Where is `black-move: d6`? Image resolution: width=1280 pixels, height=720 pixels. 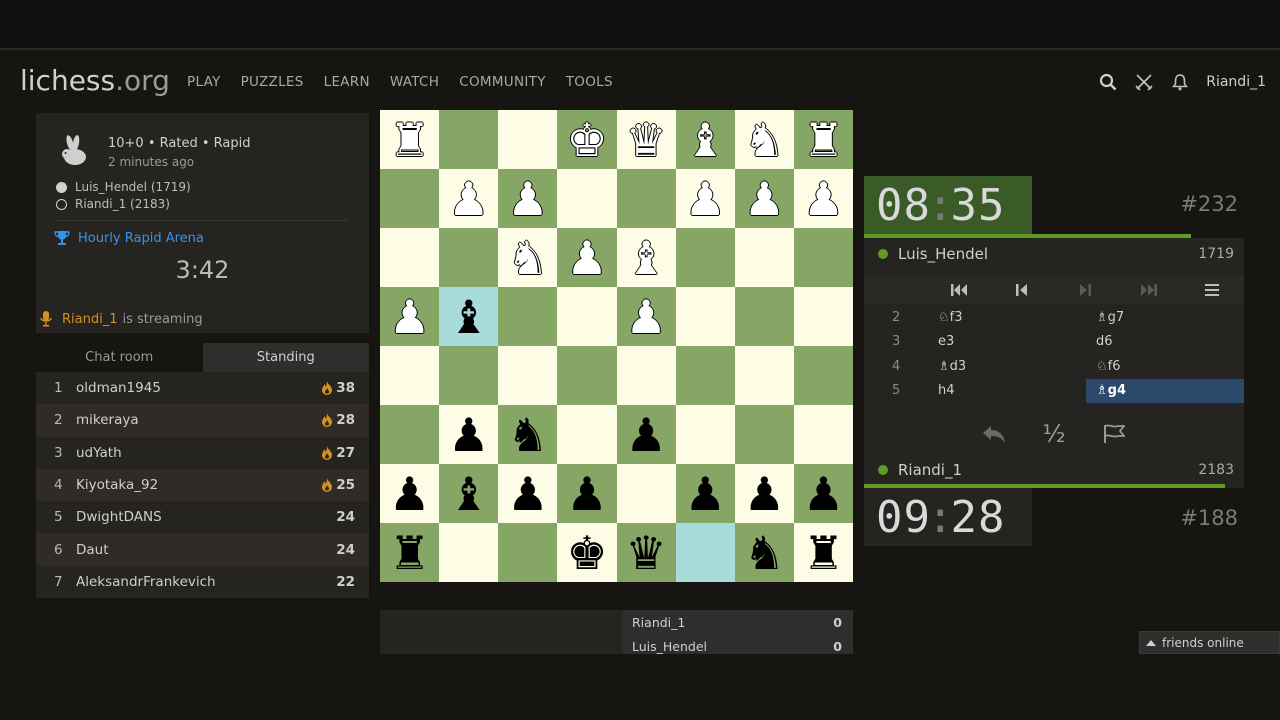 black-move: d6 is located at coordinates (1165, 342).